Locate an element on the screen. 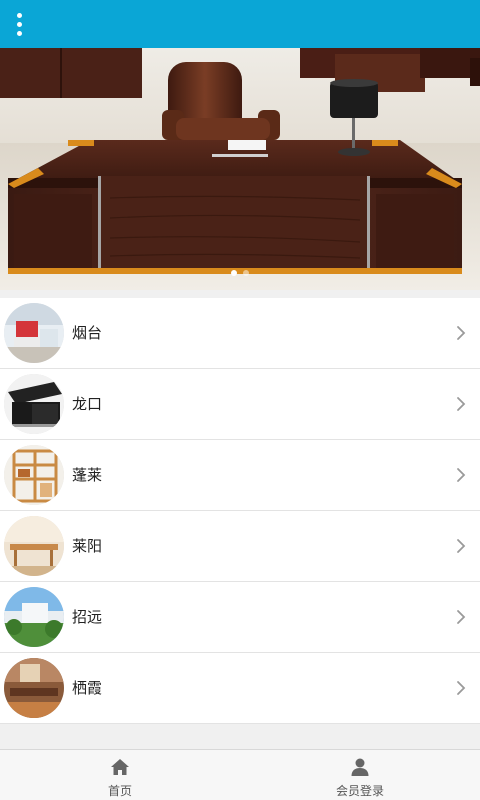 The width and height of the screenshot is (480, 800). list-item-label: 栖霞 is located at coordinates (87, 688).